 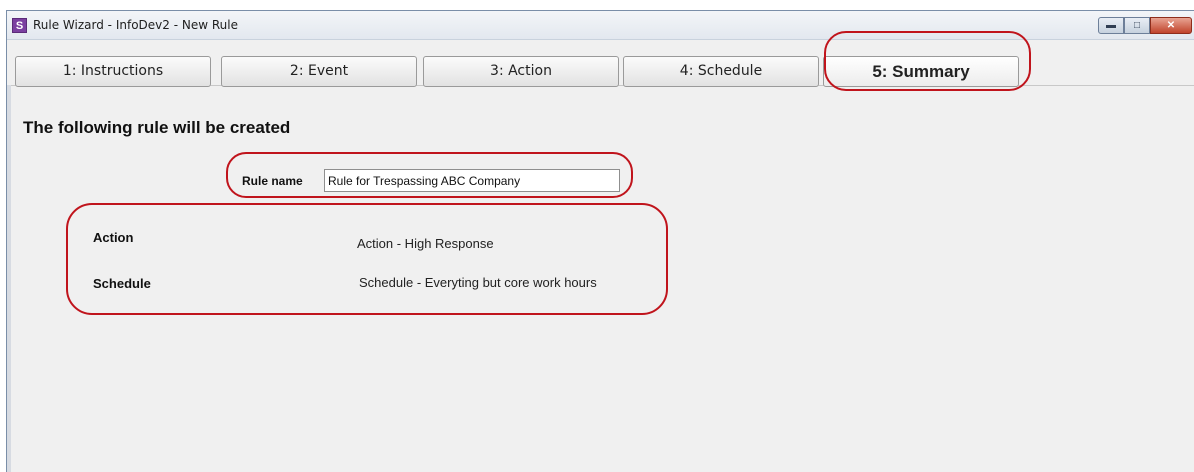 I want to click on window-controls: ▬ □ ✕, so click(x=1145, y=26).